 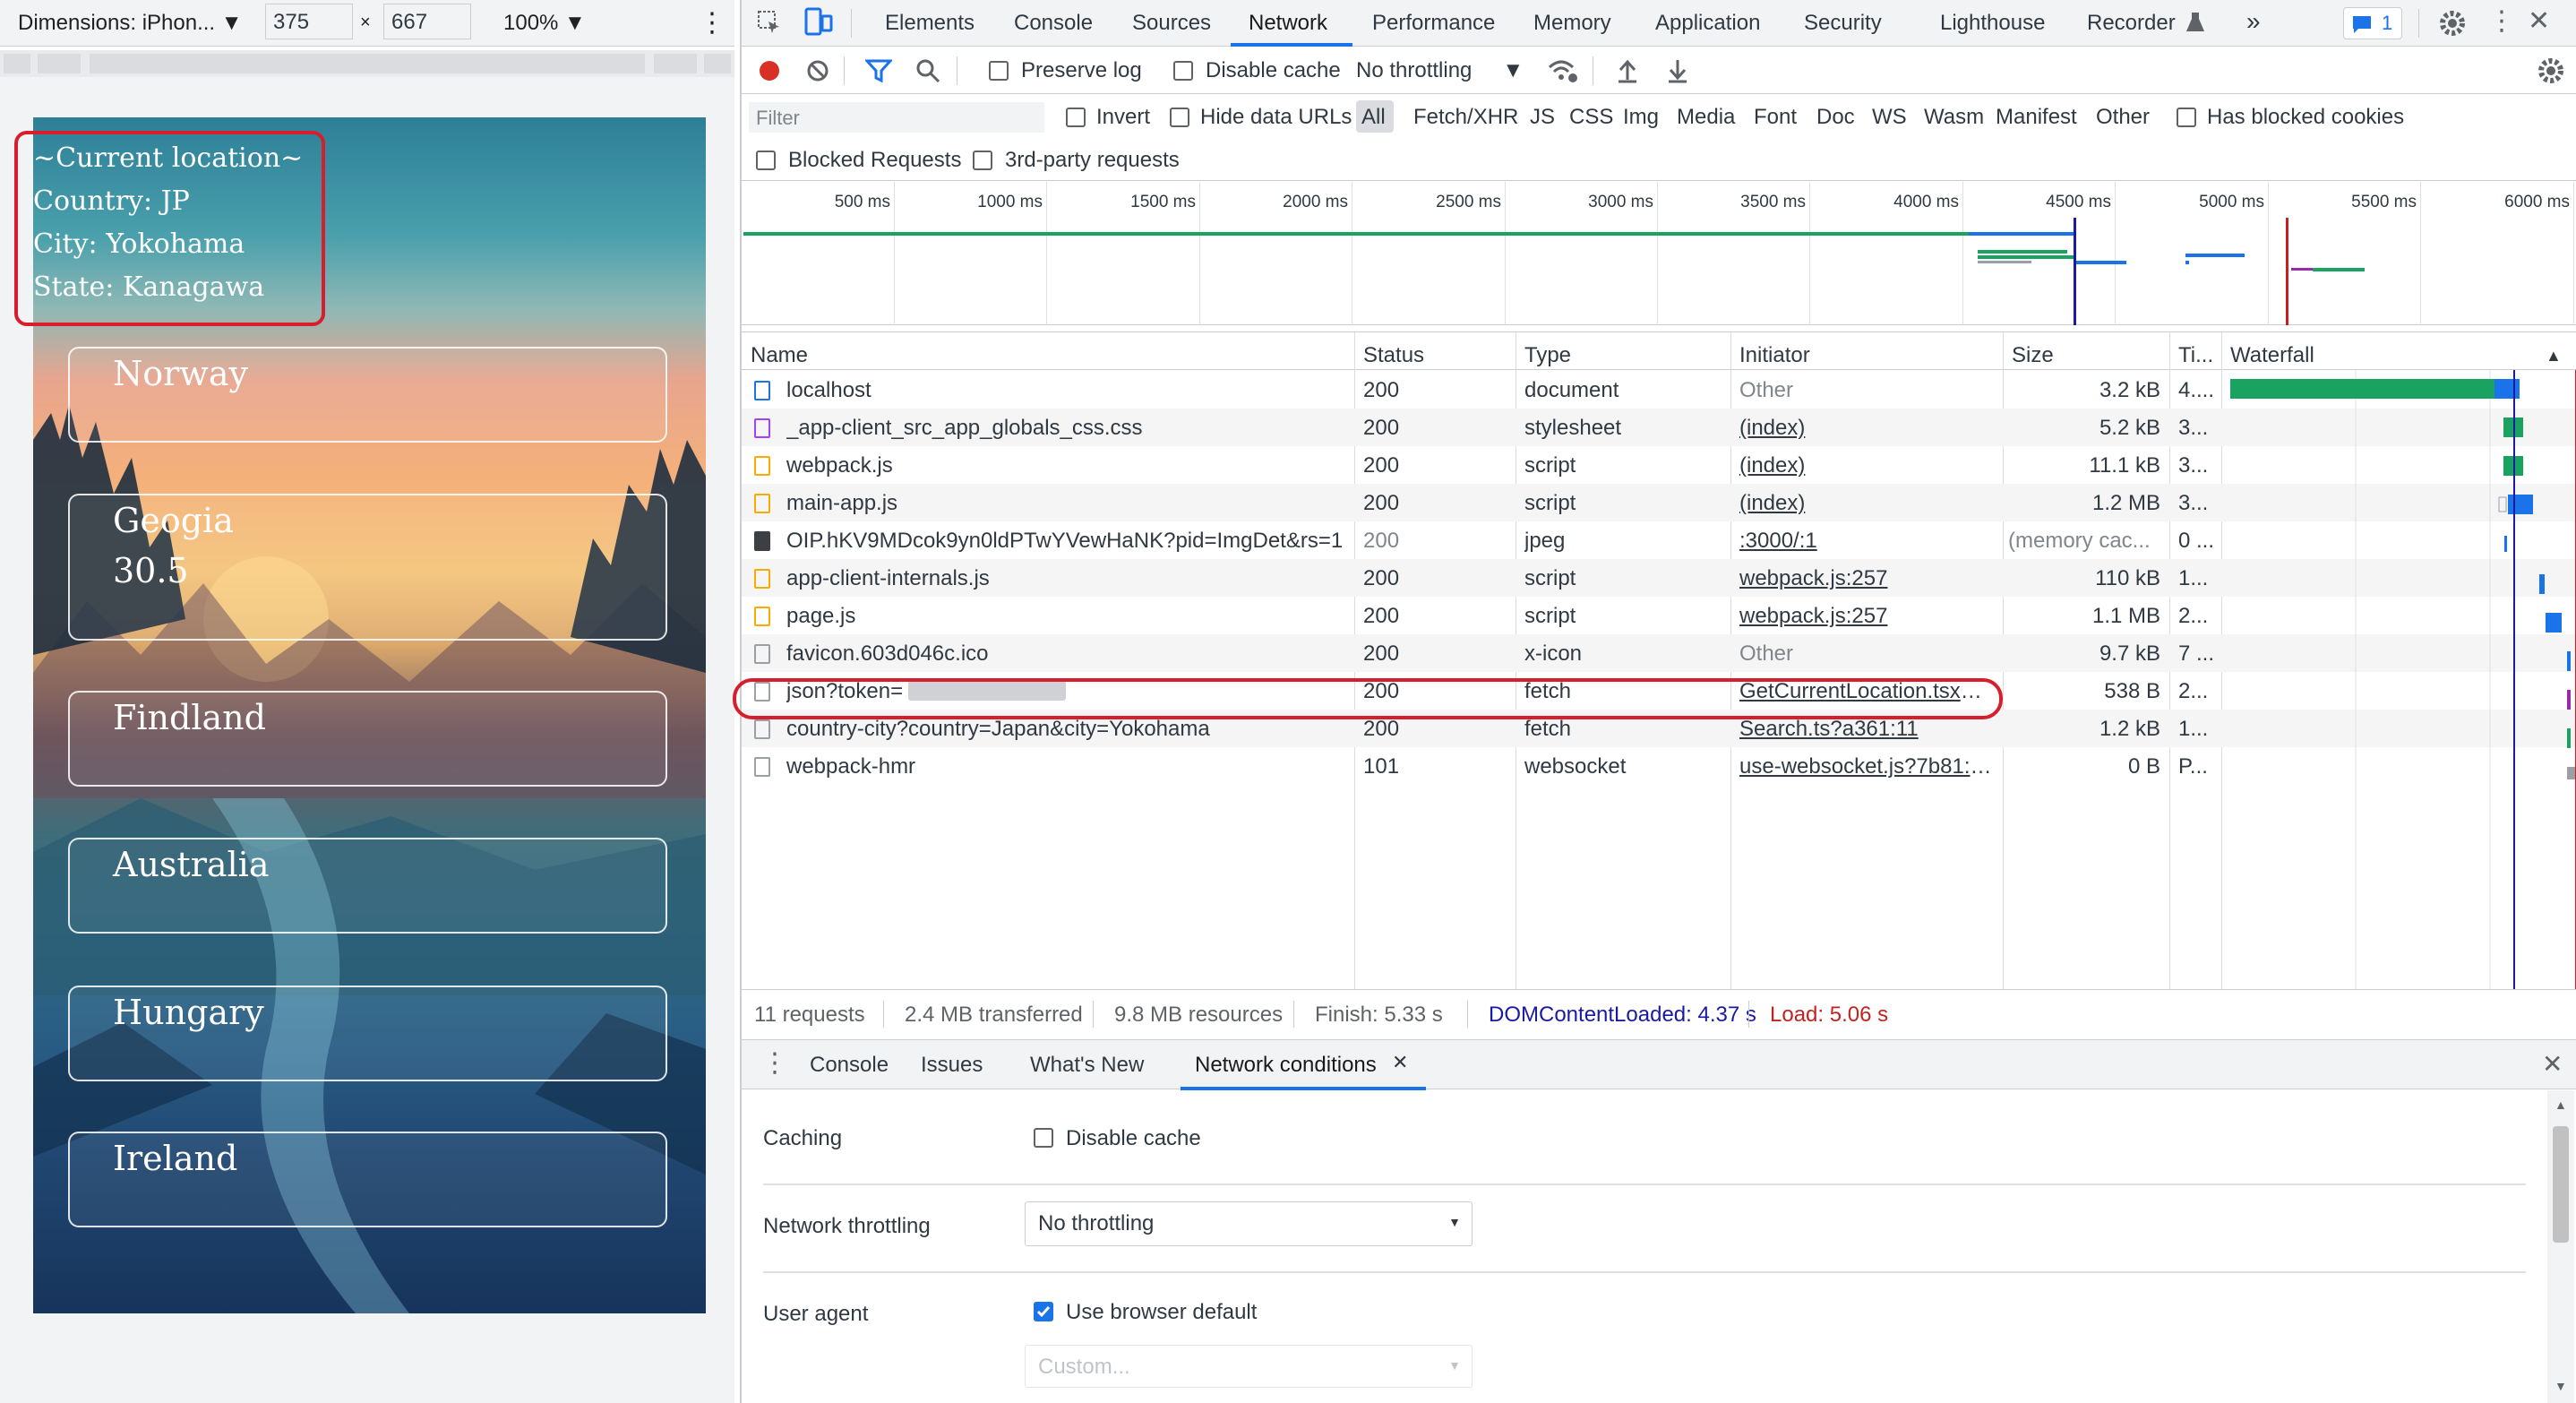 What do you see at coordinates (829, 390) in the screenshot?
I see `request-name: localhost` at bounding box center [829, 390].